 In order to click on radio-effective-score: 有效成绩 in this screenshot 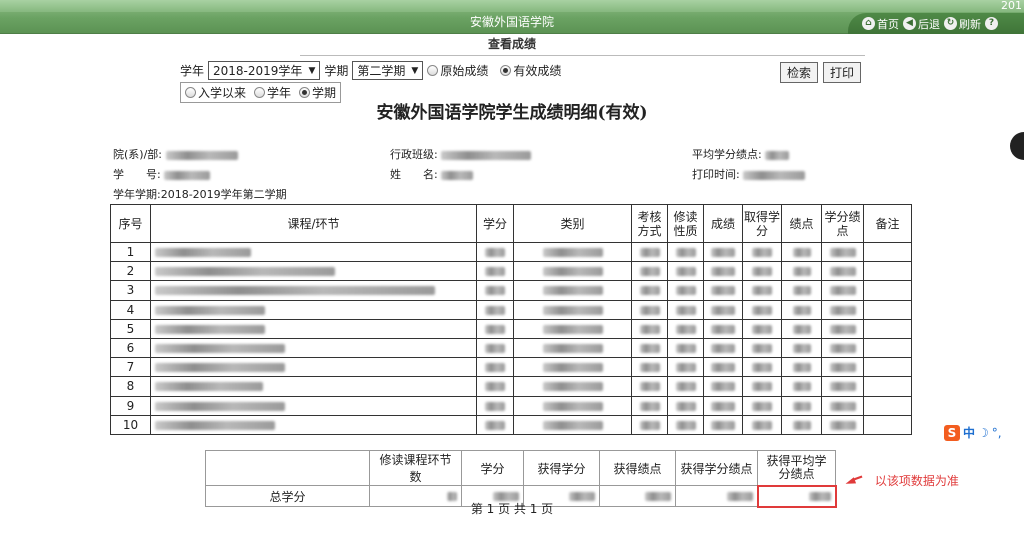, I will do `click(530, 70)`.